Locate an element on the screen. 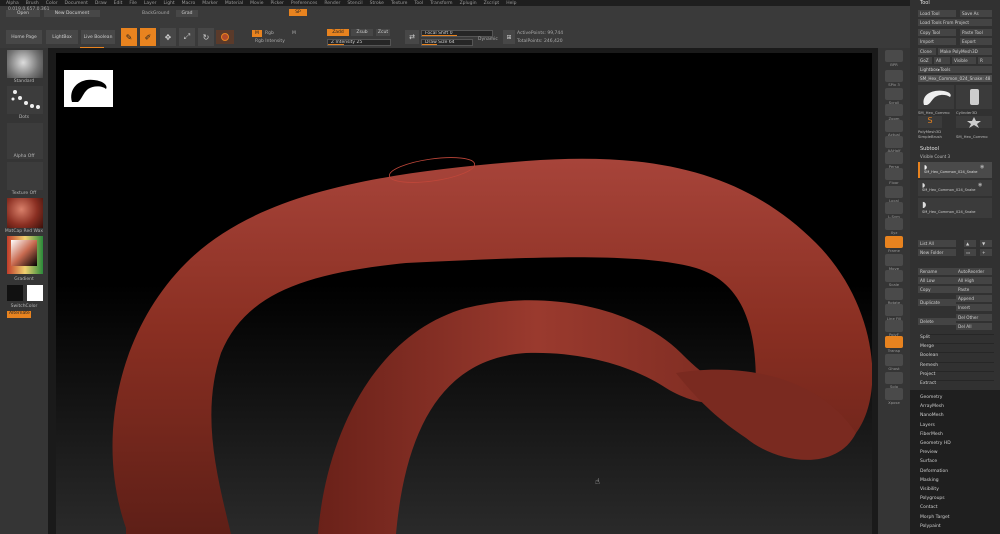 The image size is (1000, 534). eye-icon: ◉ is located at coordinates (982, 167).